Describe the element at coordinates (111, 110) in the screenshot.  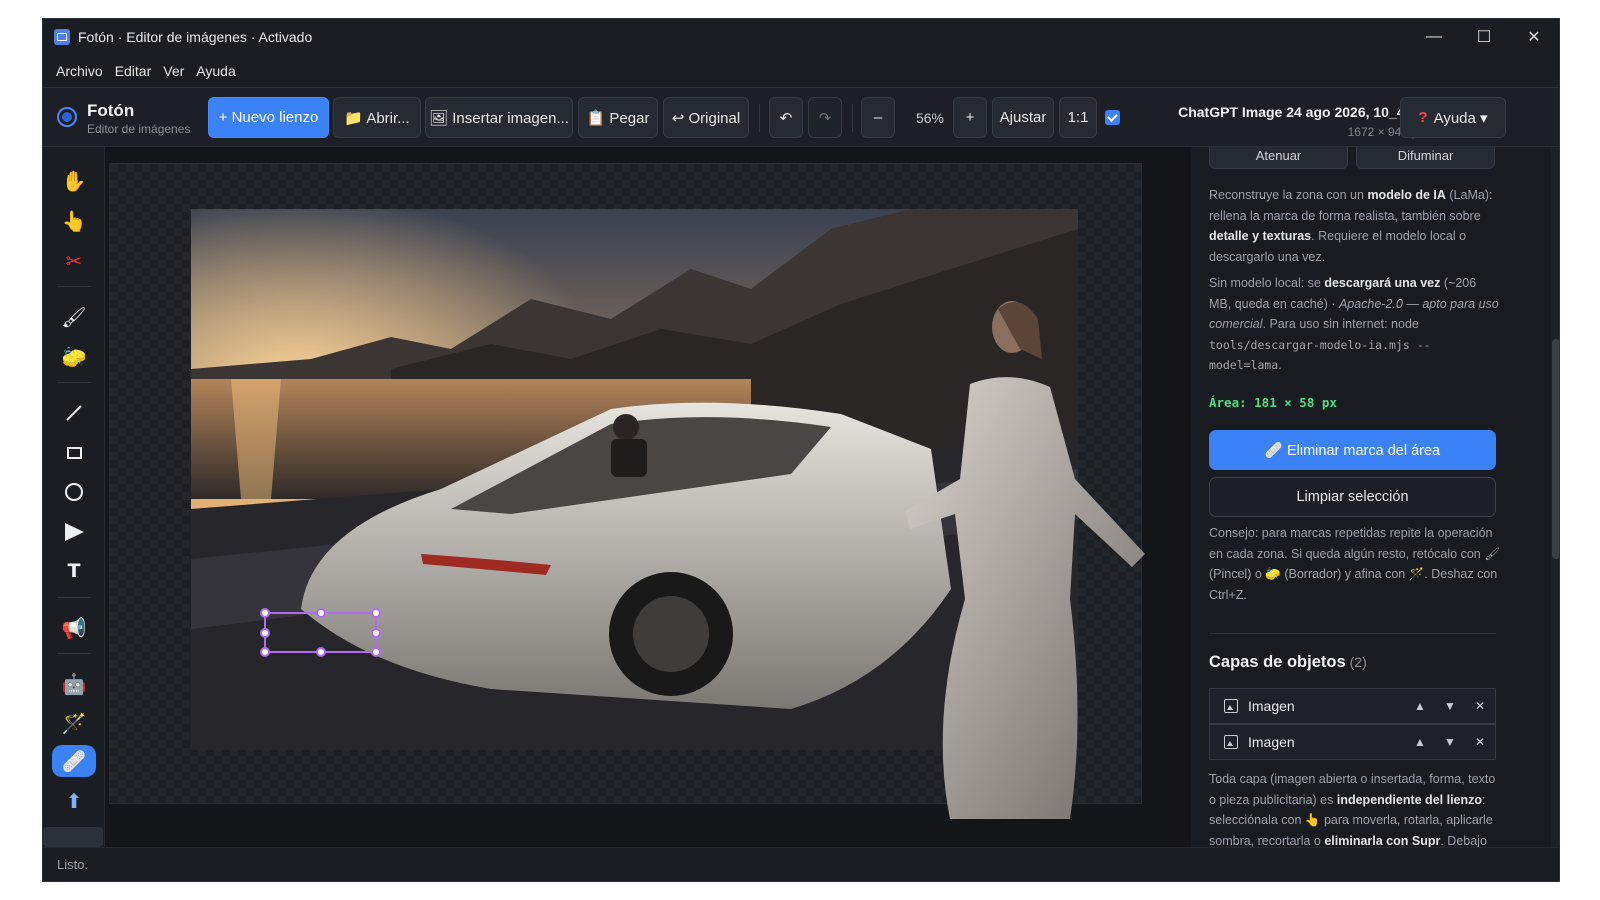
I see `brand-name: Fotón` at that location.